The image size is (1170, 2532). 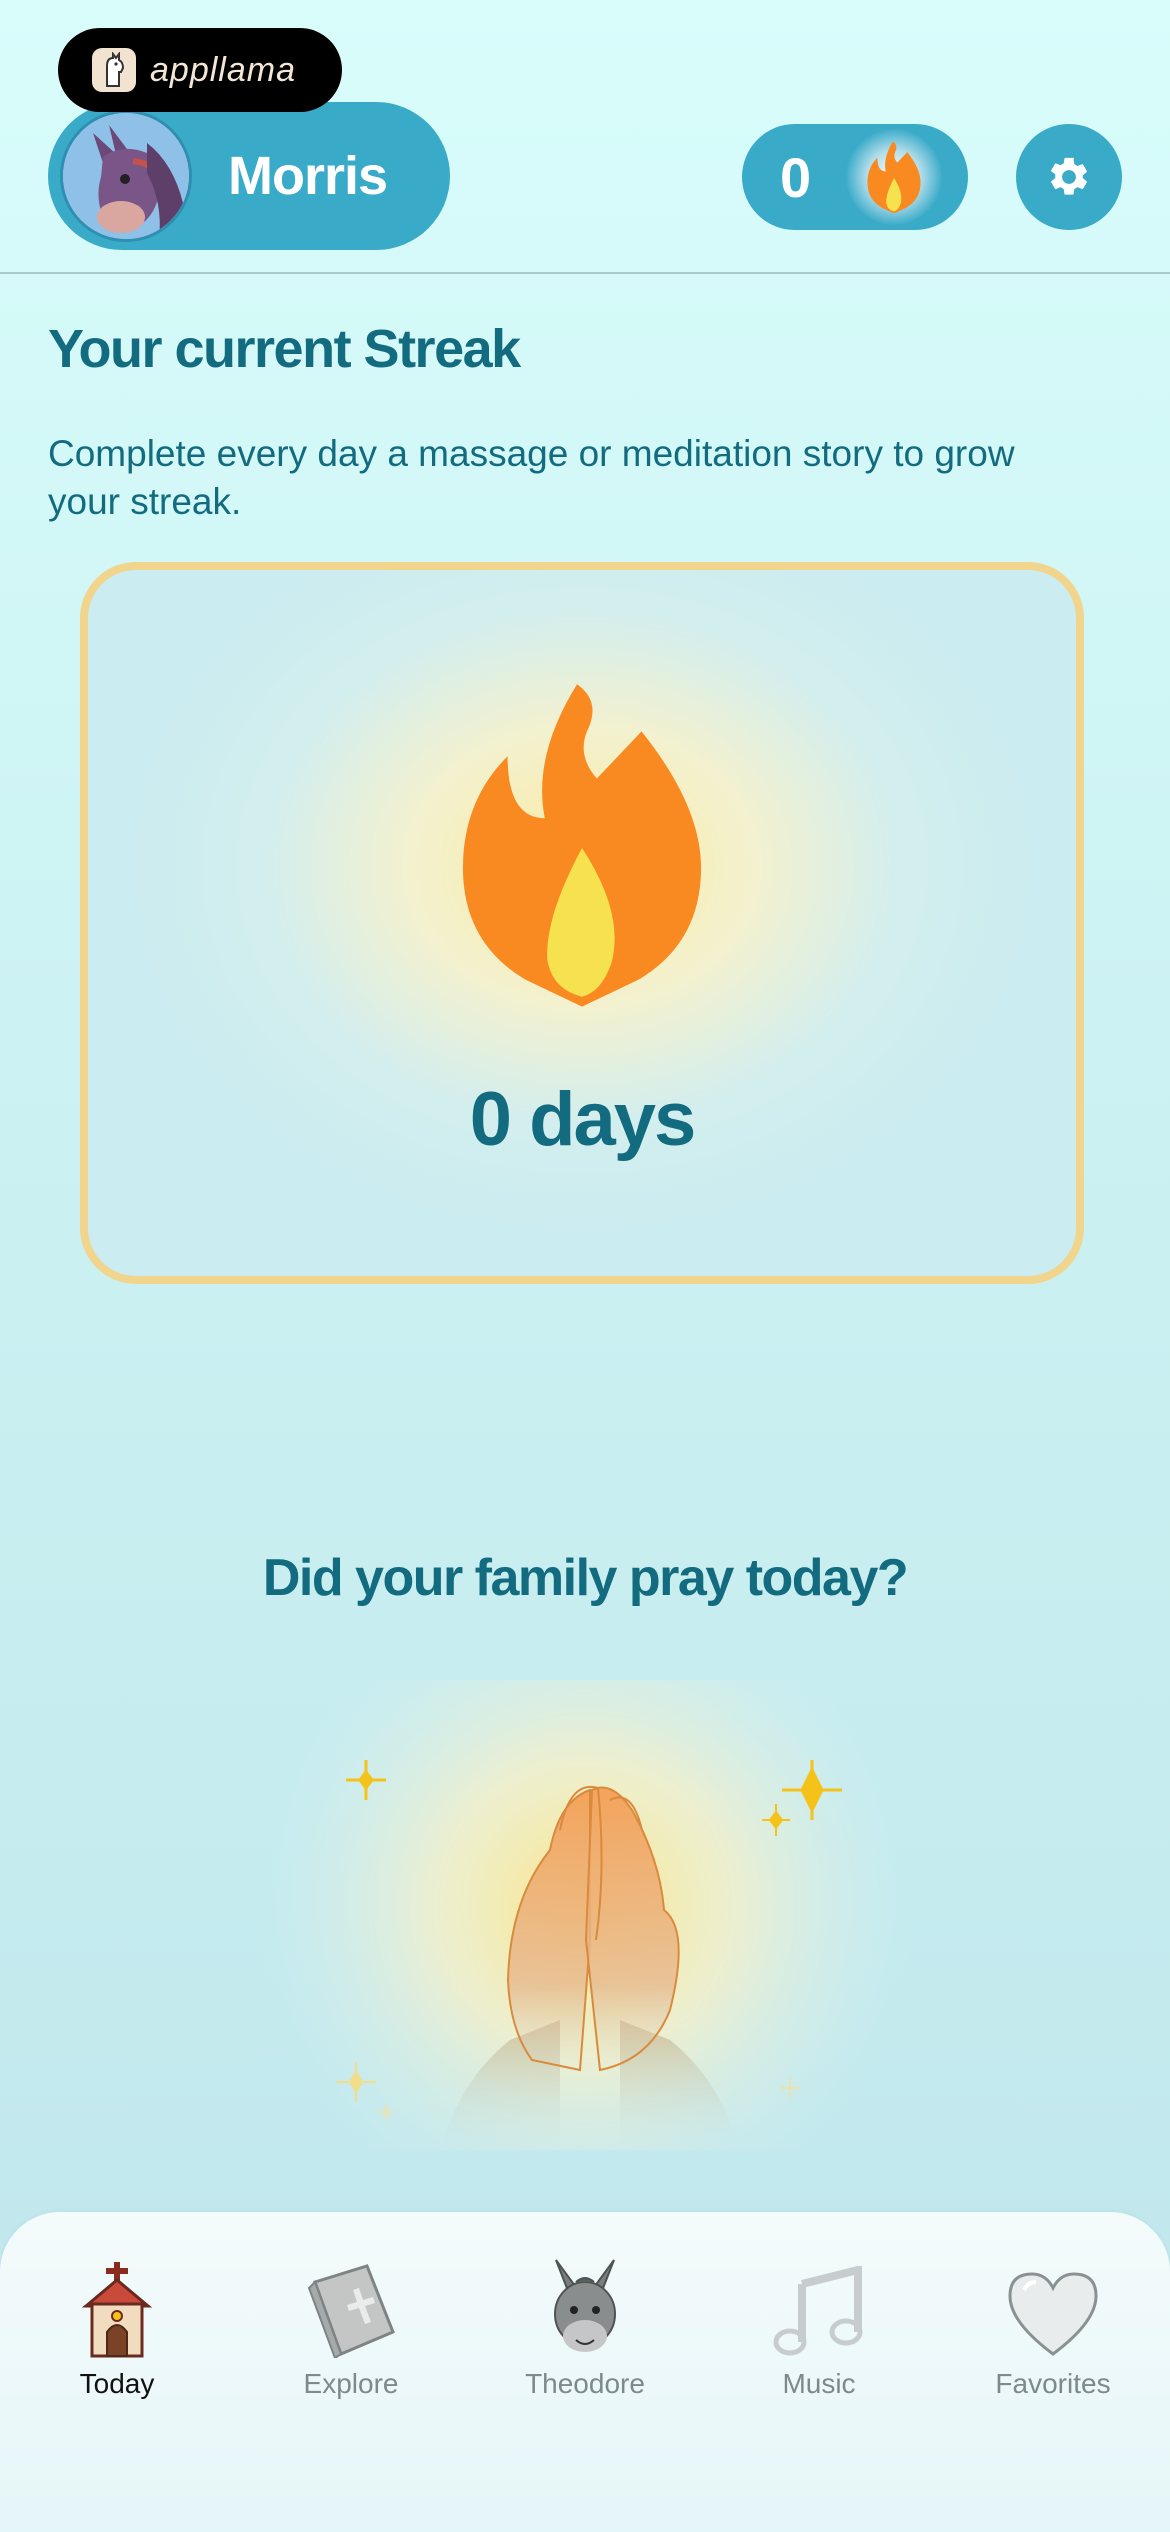 I want to click on nav-item-music: Music, so click(x=819, y=2324).